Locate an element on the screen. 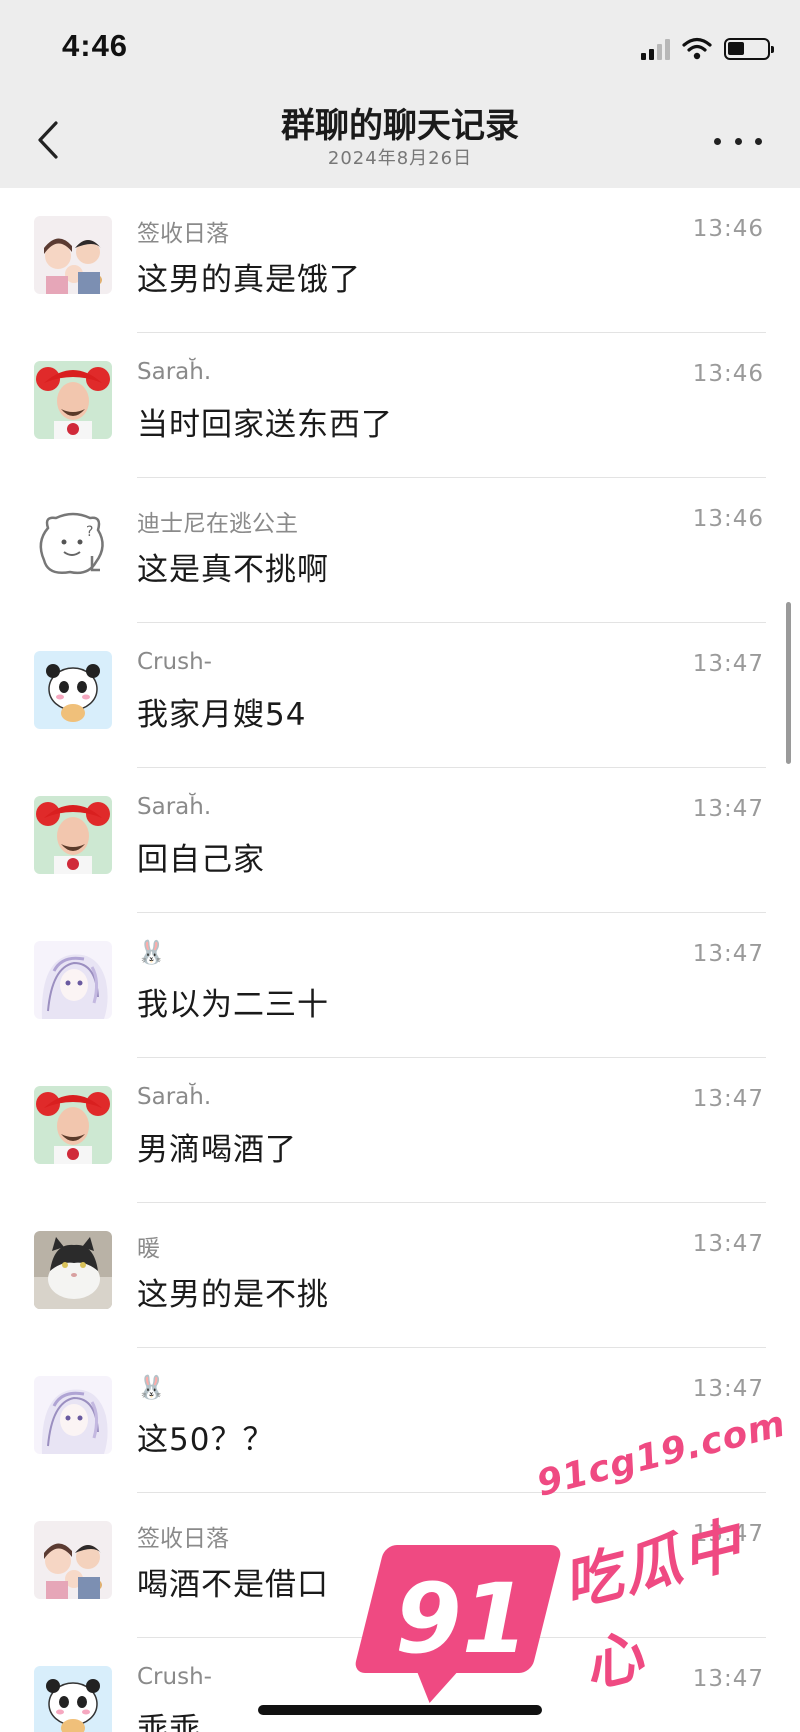 This screenshot has width=800, height=1732. message-text: 这50？？ is located at coordinates (206, 1440).